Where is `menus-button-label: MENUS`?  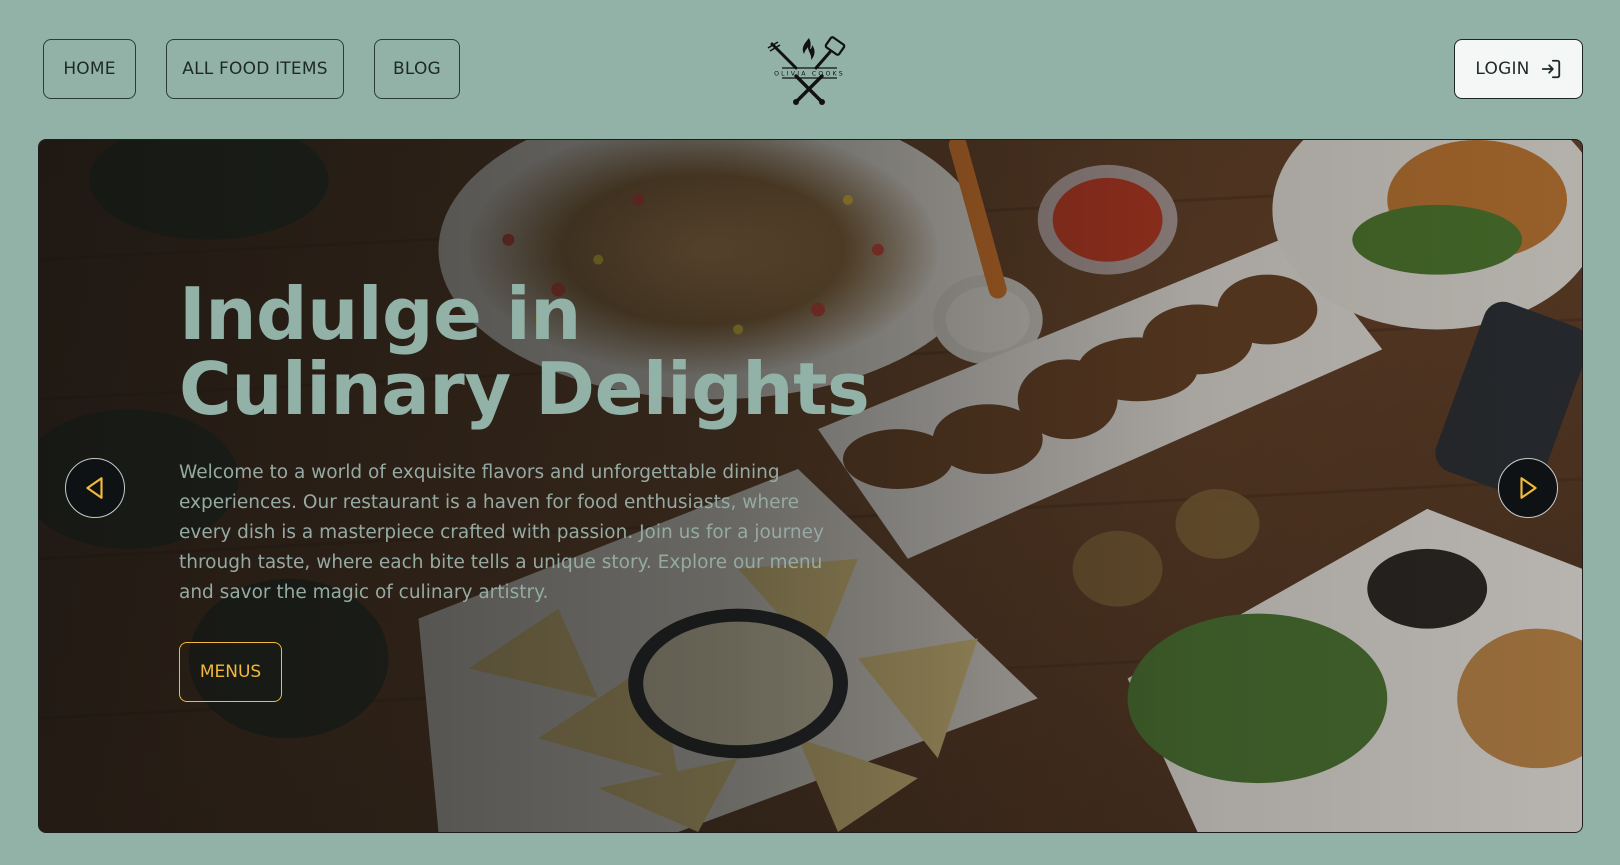 menus-button-label: MENUS is located at coordinates (230, 672).